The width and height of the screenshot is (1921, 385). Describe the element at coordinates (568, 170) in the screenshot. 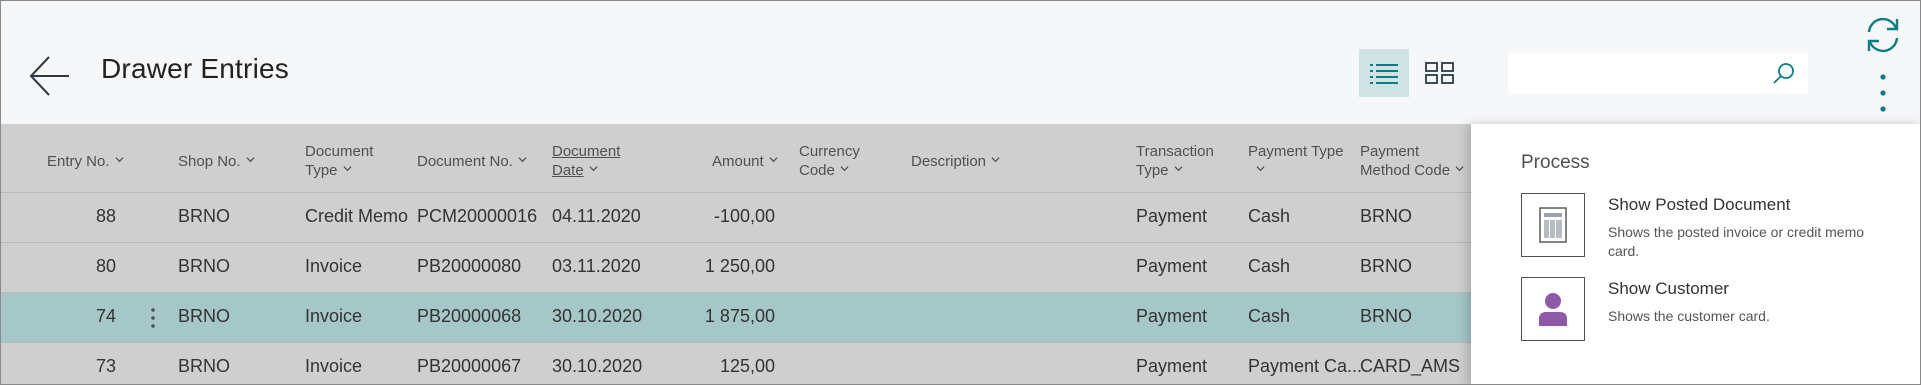

I see `column-label-line2: Date` at that location.